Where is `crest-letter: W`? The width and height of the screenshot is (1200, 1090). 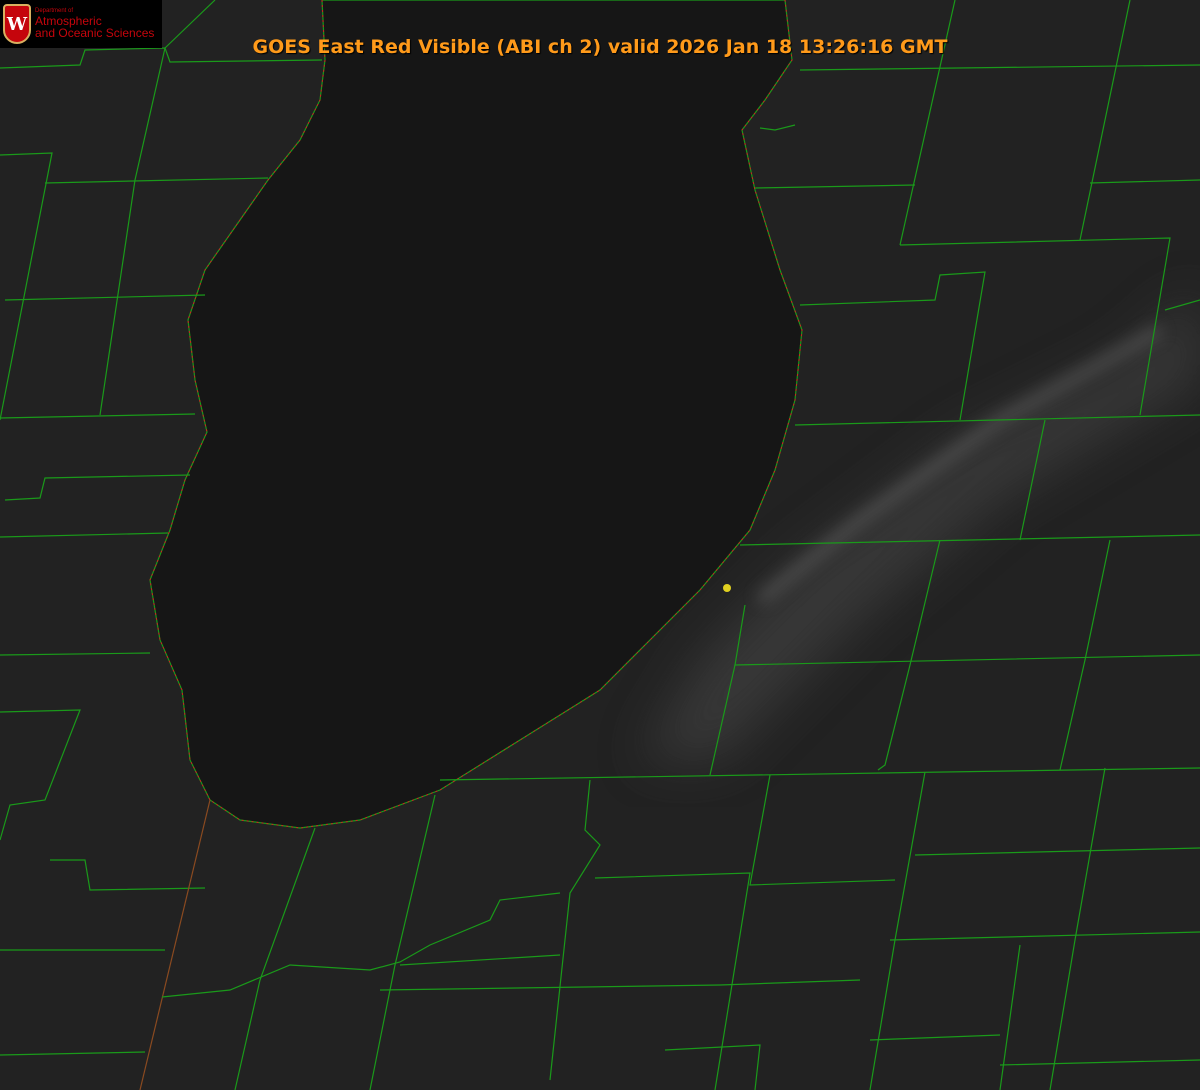 crest-letter: W is located at coordinates (17, 24).